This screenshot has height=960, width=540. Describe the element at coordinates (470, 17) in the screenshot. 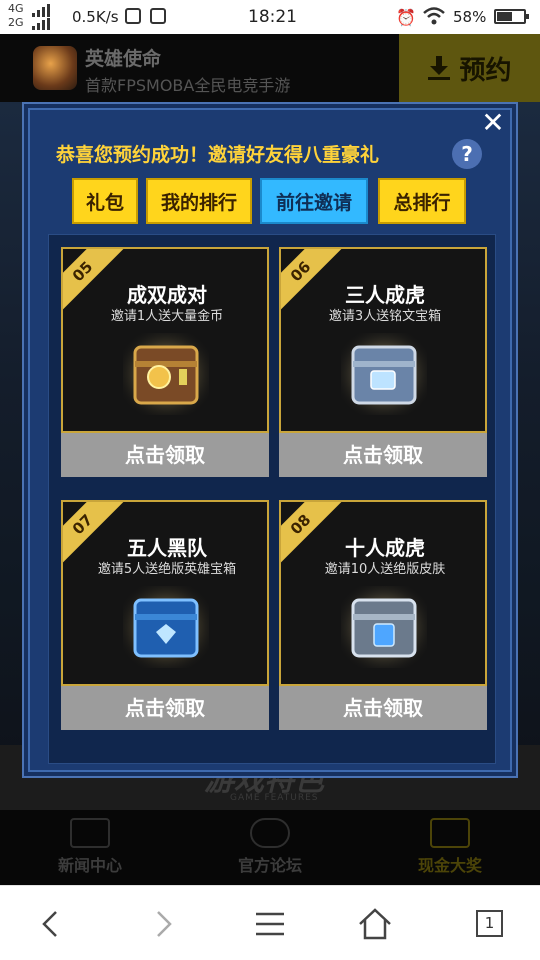

I see `battery-percent: 58%` at that location.